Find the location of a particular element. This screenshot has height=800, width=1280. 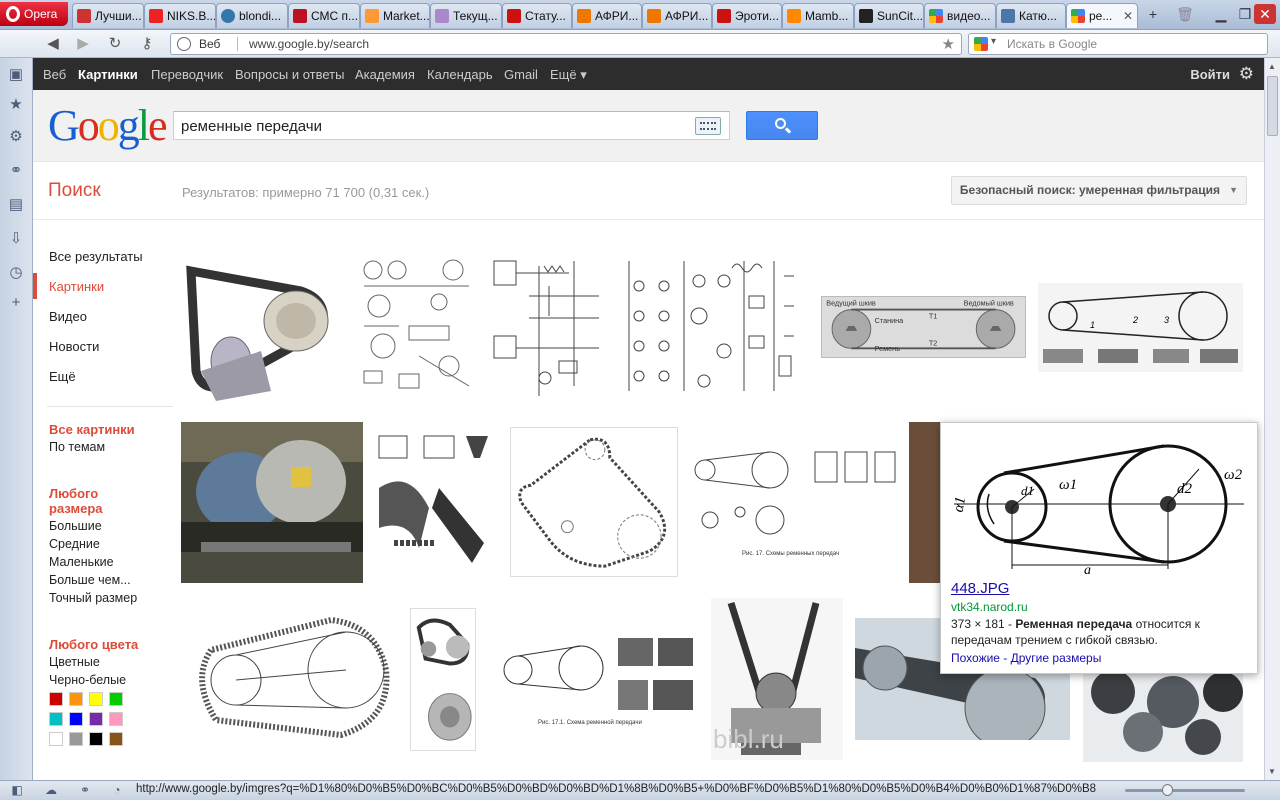

image-result-gears-photo is located at coordinates (1163, 717).